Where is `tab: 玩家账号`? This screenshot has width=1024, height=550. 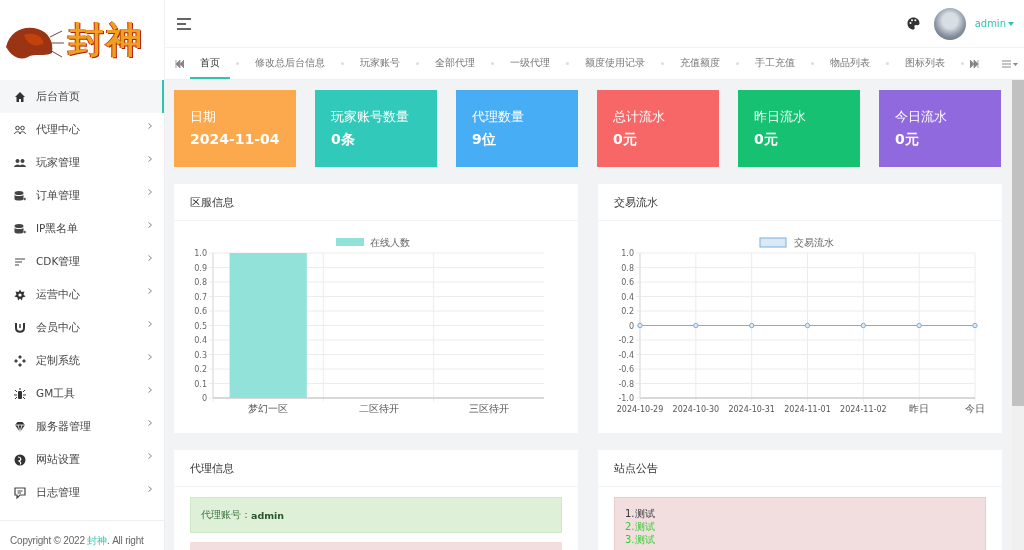
tab: 玩家账号 is located at coordinates (380, 63).